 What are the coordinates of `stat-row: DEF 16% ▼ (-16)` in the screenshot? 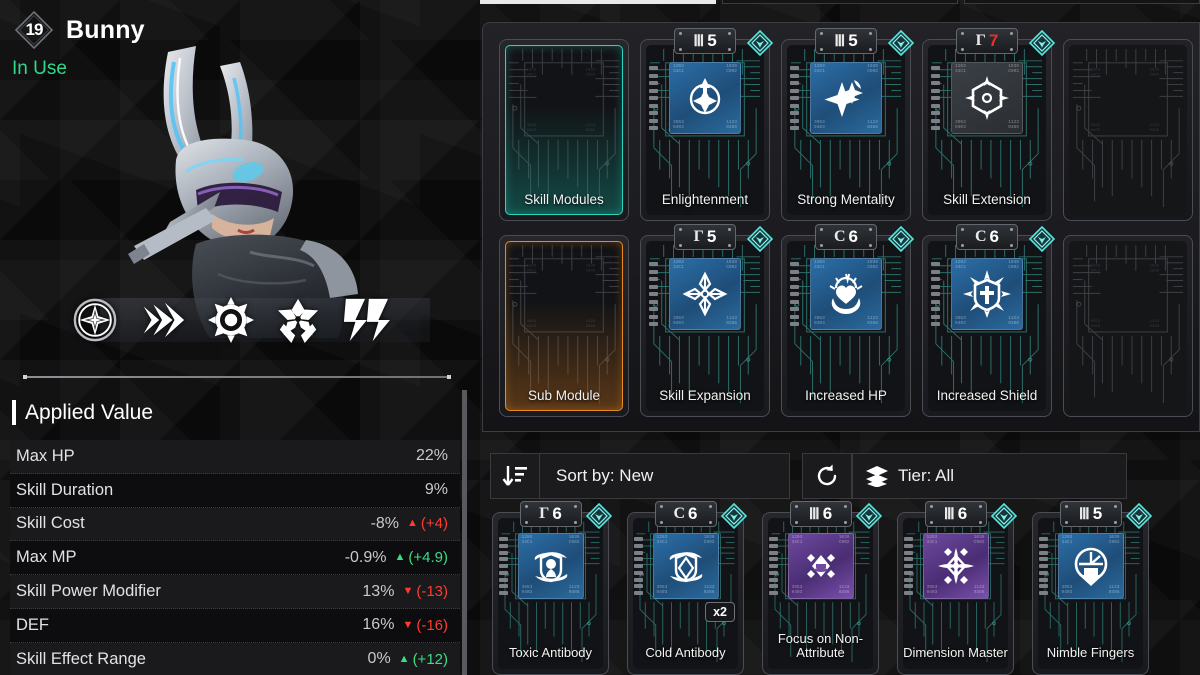 It's located at (235, 625).